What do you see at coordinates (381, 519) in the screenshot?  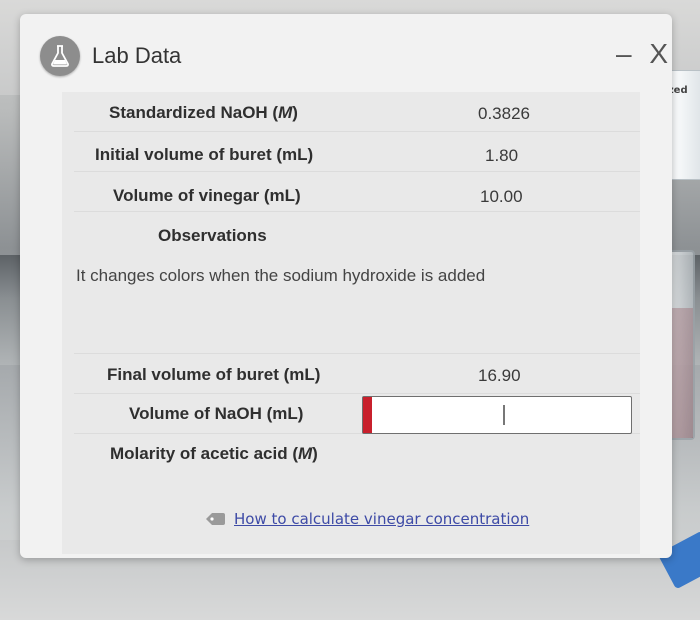 I see `help-link-text: How to calculate vinegar concentration` at bounding box center [381, 519].